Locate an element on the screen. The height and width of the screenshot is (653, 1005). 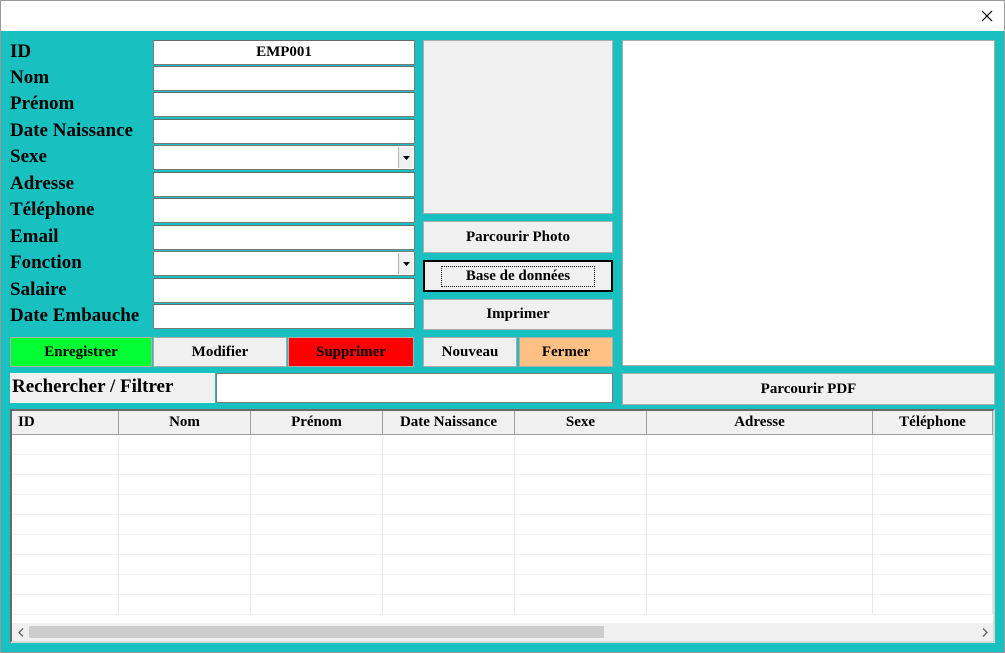
database-button: Base de données is located at coordinates (518, 276).